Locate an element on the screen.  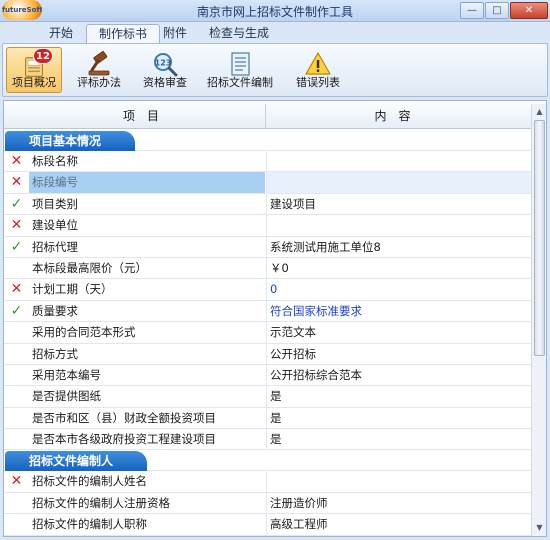
row-item-label: 本标段最高限价（元） is located at coordinates (89, 267).